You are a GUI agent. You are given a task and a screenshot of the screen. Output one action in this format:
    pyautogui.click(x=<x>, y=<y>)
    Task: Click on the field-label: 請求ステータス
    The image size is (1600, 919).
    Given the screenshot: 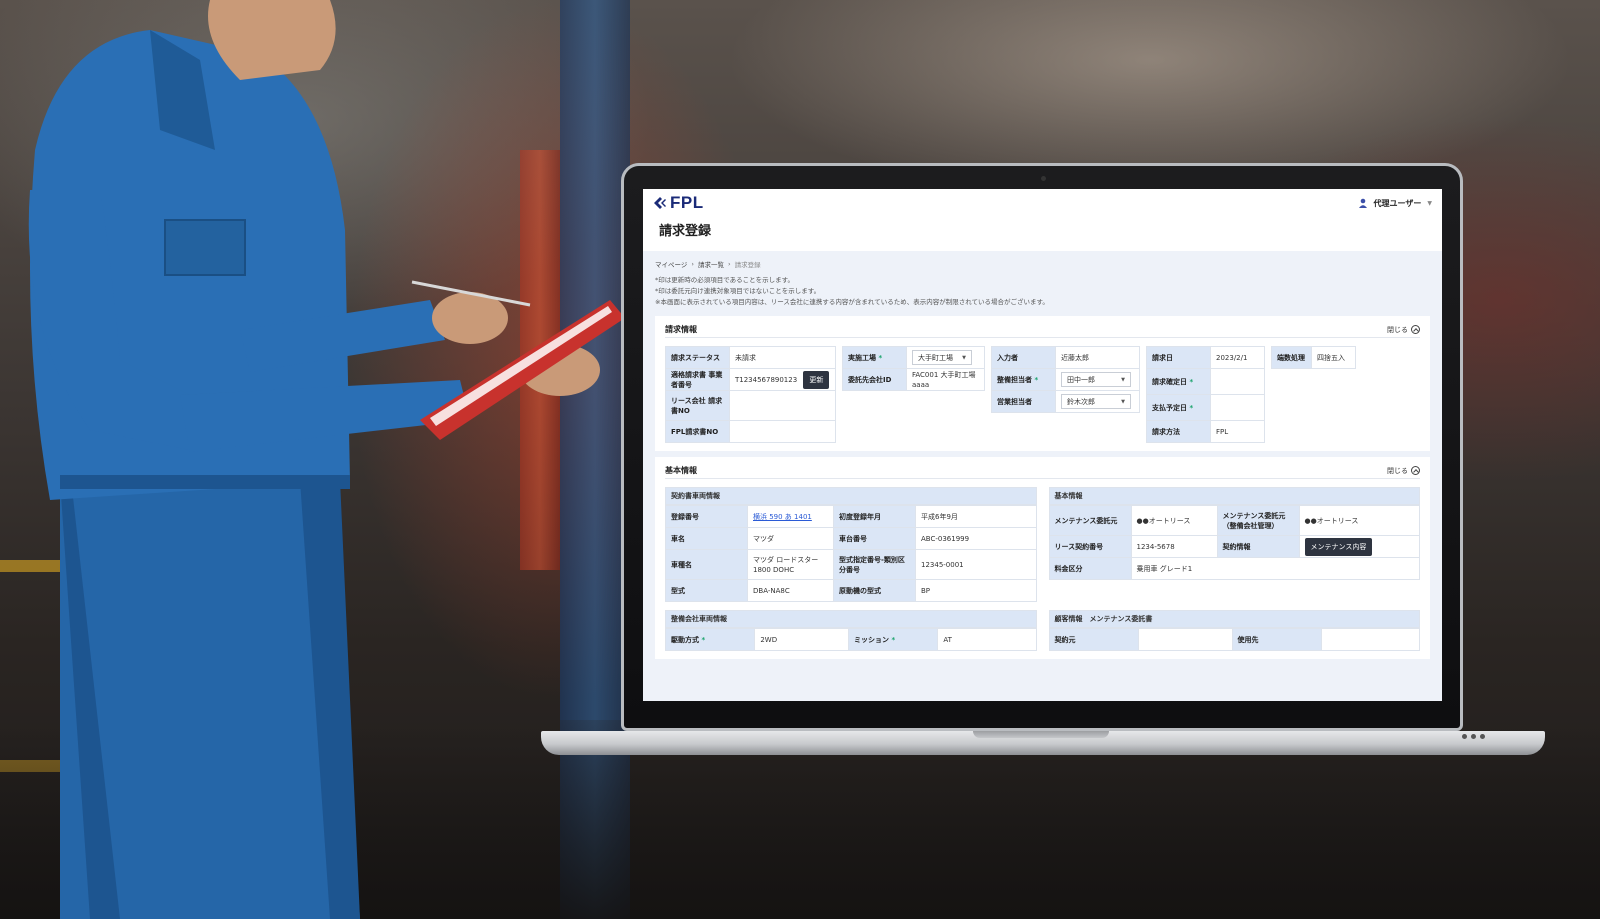 What is the action you would take?
    pyautogui.click(x=697, y=357)
    